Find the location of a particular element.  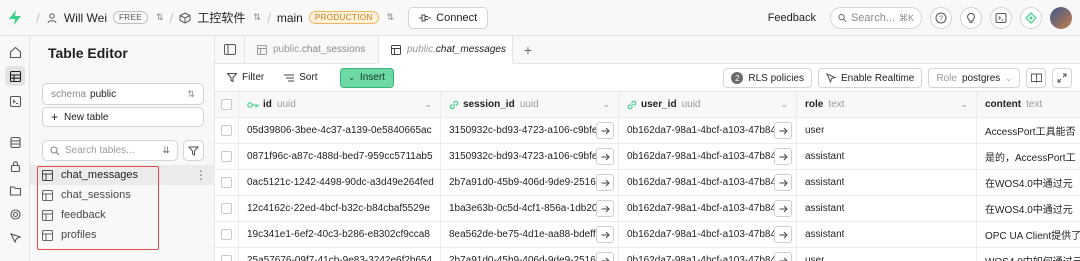

cell-content: AccessPort工具能否 is located at coordinates (1028, 130).